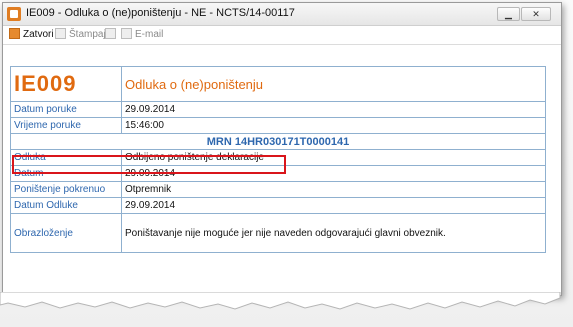  I want to click on document-button, so click(112, 35).